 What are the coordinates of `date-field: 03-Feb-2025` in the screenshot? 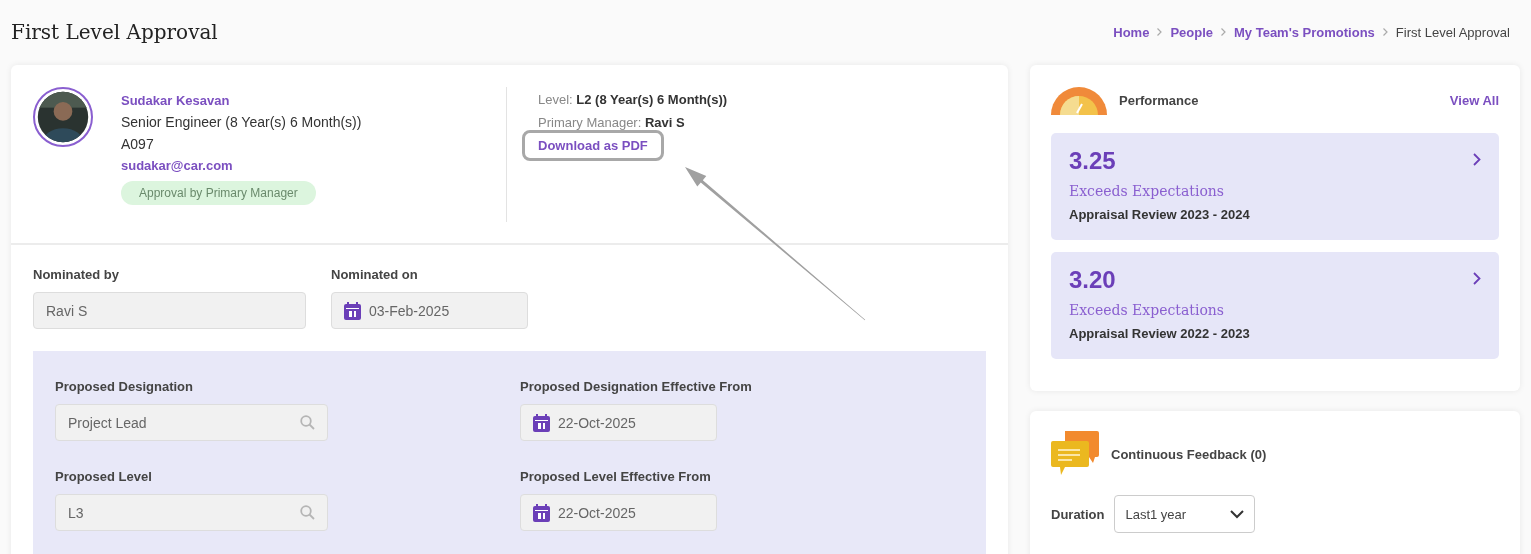 It's located at (429, 310).